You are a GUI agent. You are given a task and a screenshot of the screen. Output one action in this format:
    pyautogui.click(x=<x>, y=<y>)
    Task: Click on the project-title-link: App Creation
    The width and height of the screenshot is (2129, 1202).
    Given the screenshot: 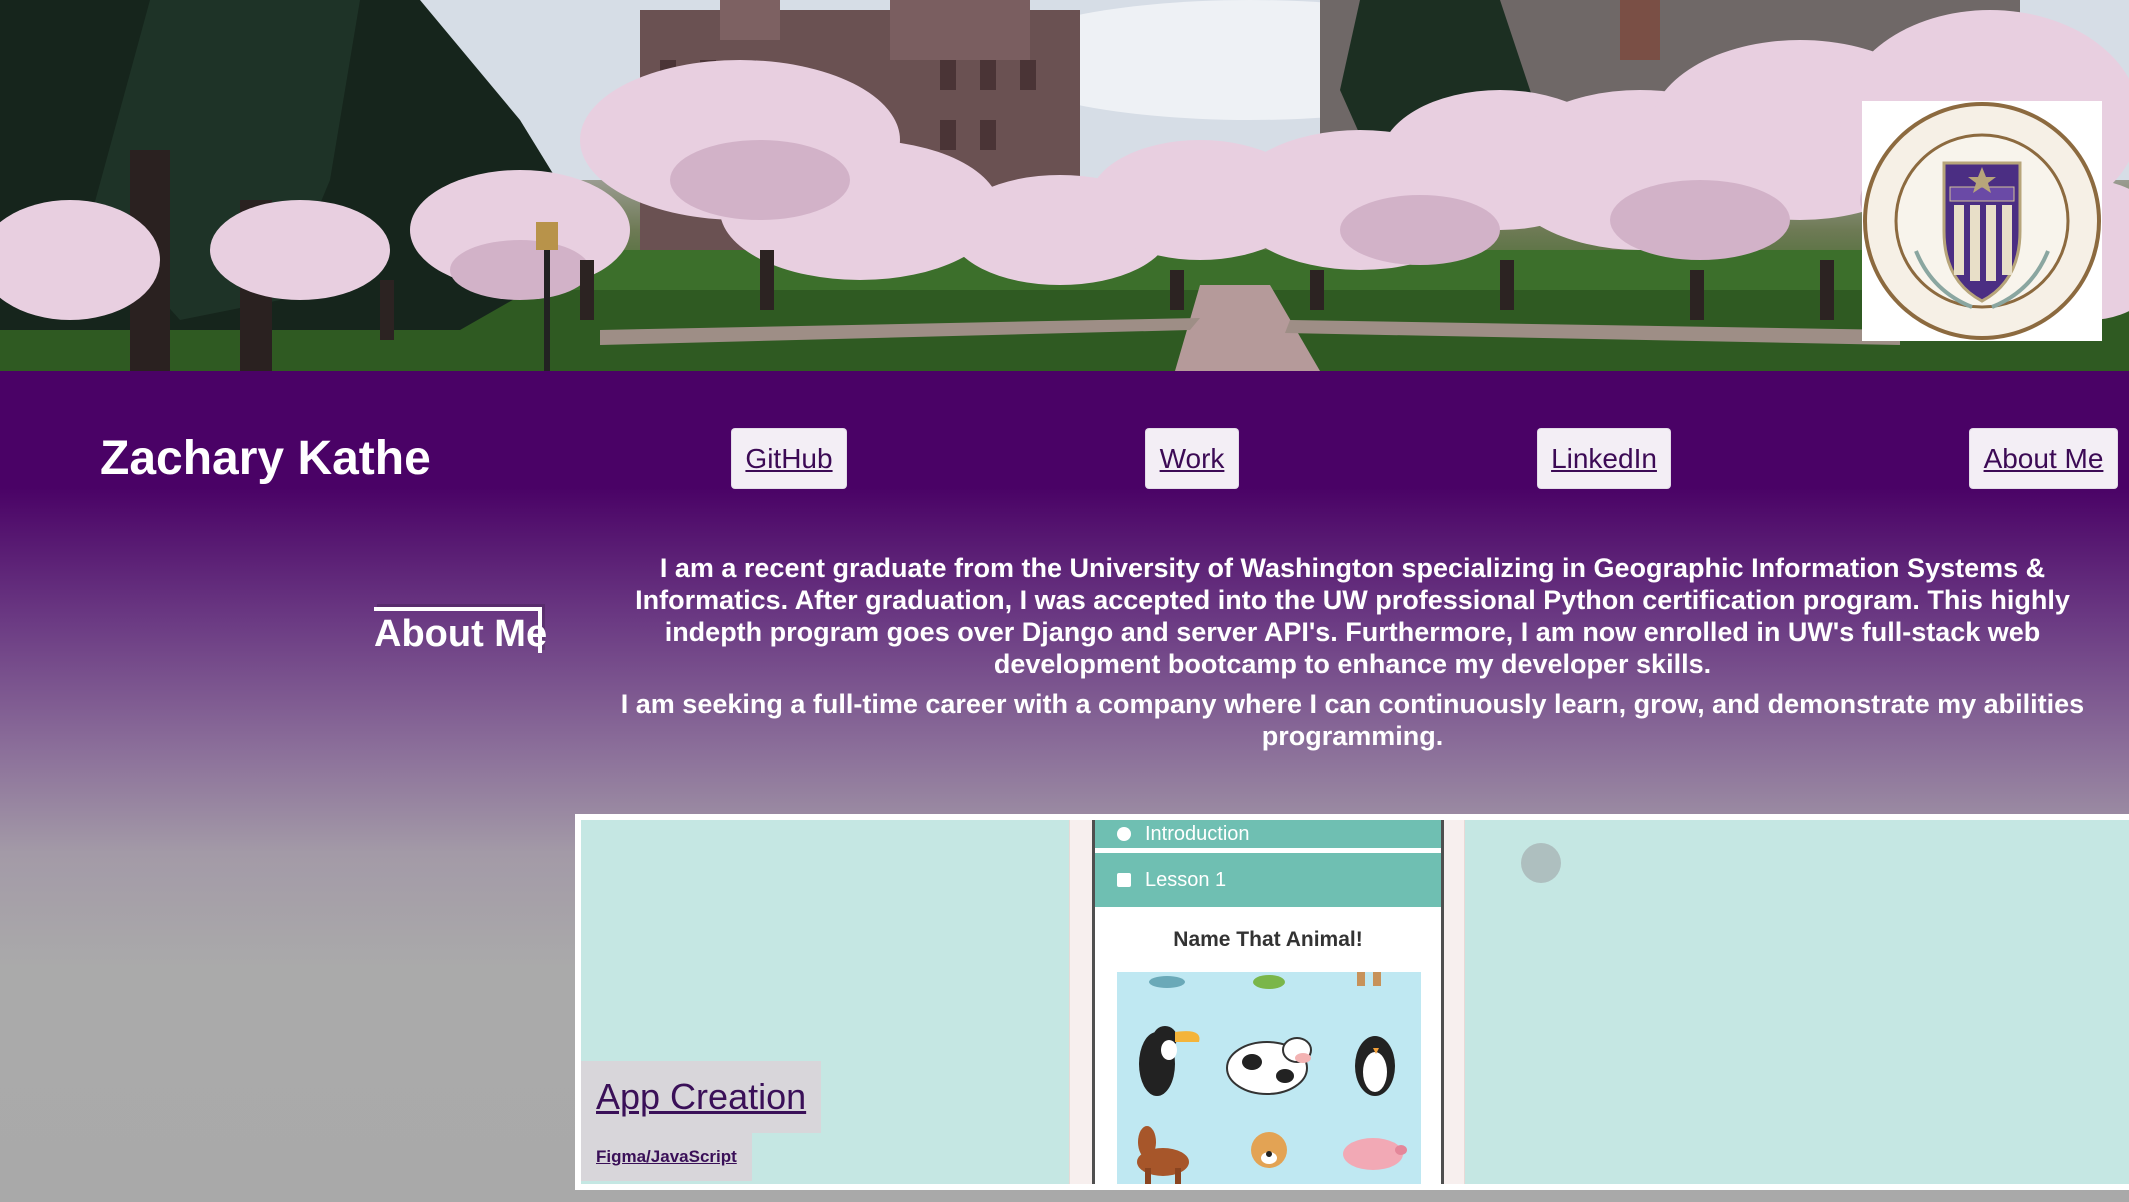 What is the action you would take?
    pyautogui.click(x=701, y=1097)
    